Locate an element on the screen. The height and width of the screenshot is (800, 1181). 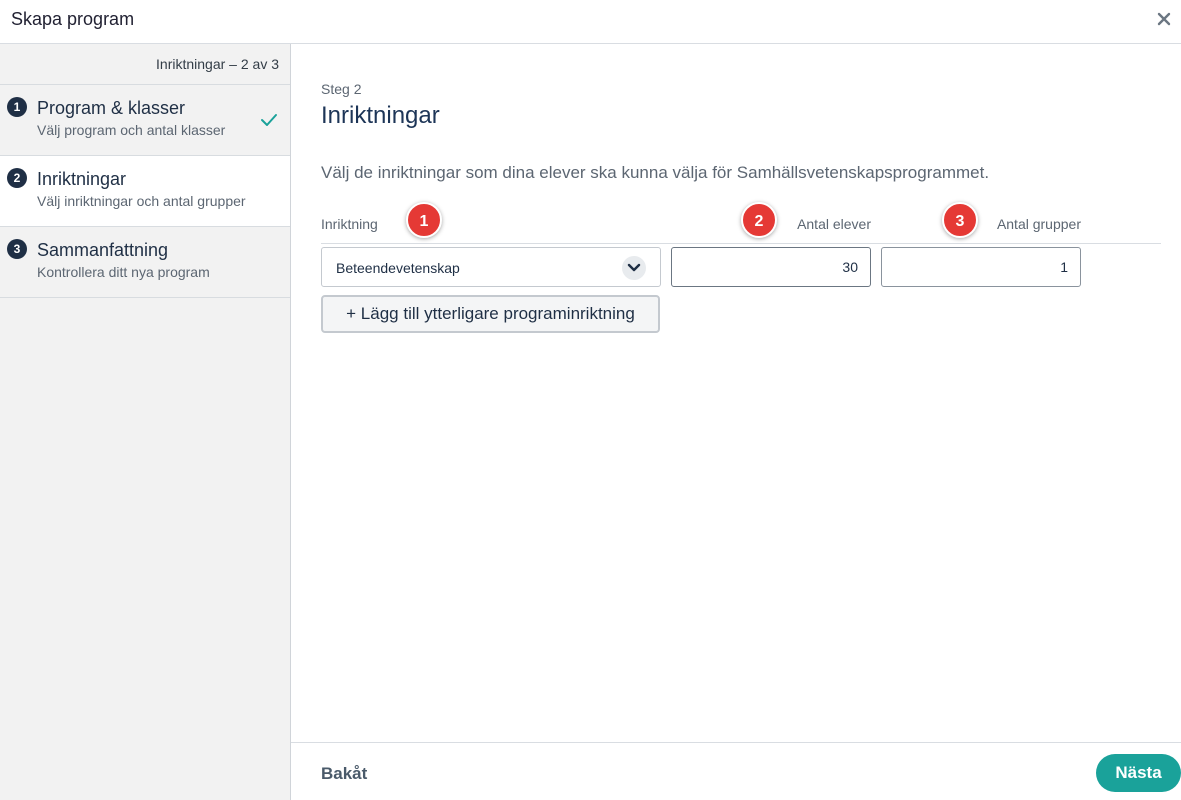
step-number: 3 is located at coordinates (17, 249).